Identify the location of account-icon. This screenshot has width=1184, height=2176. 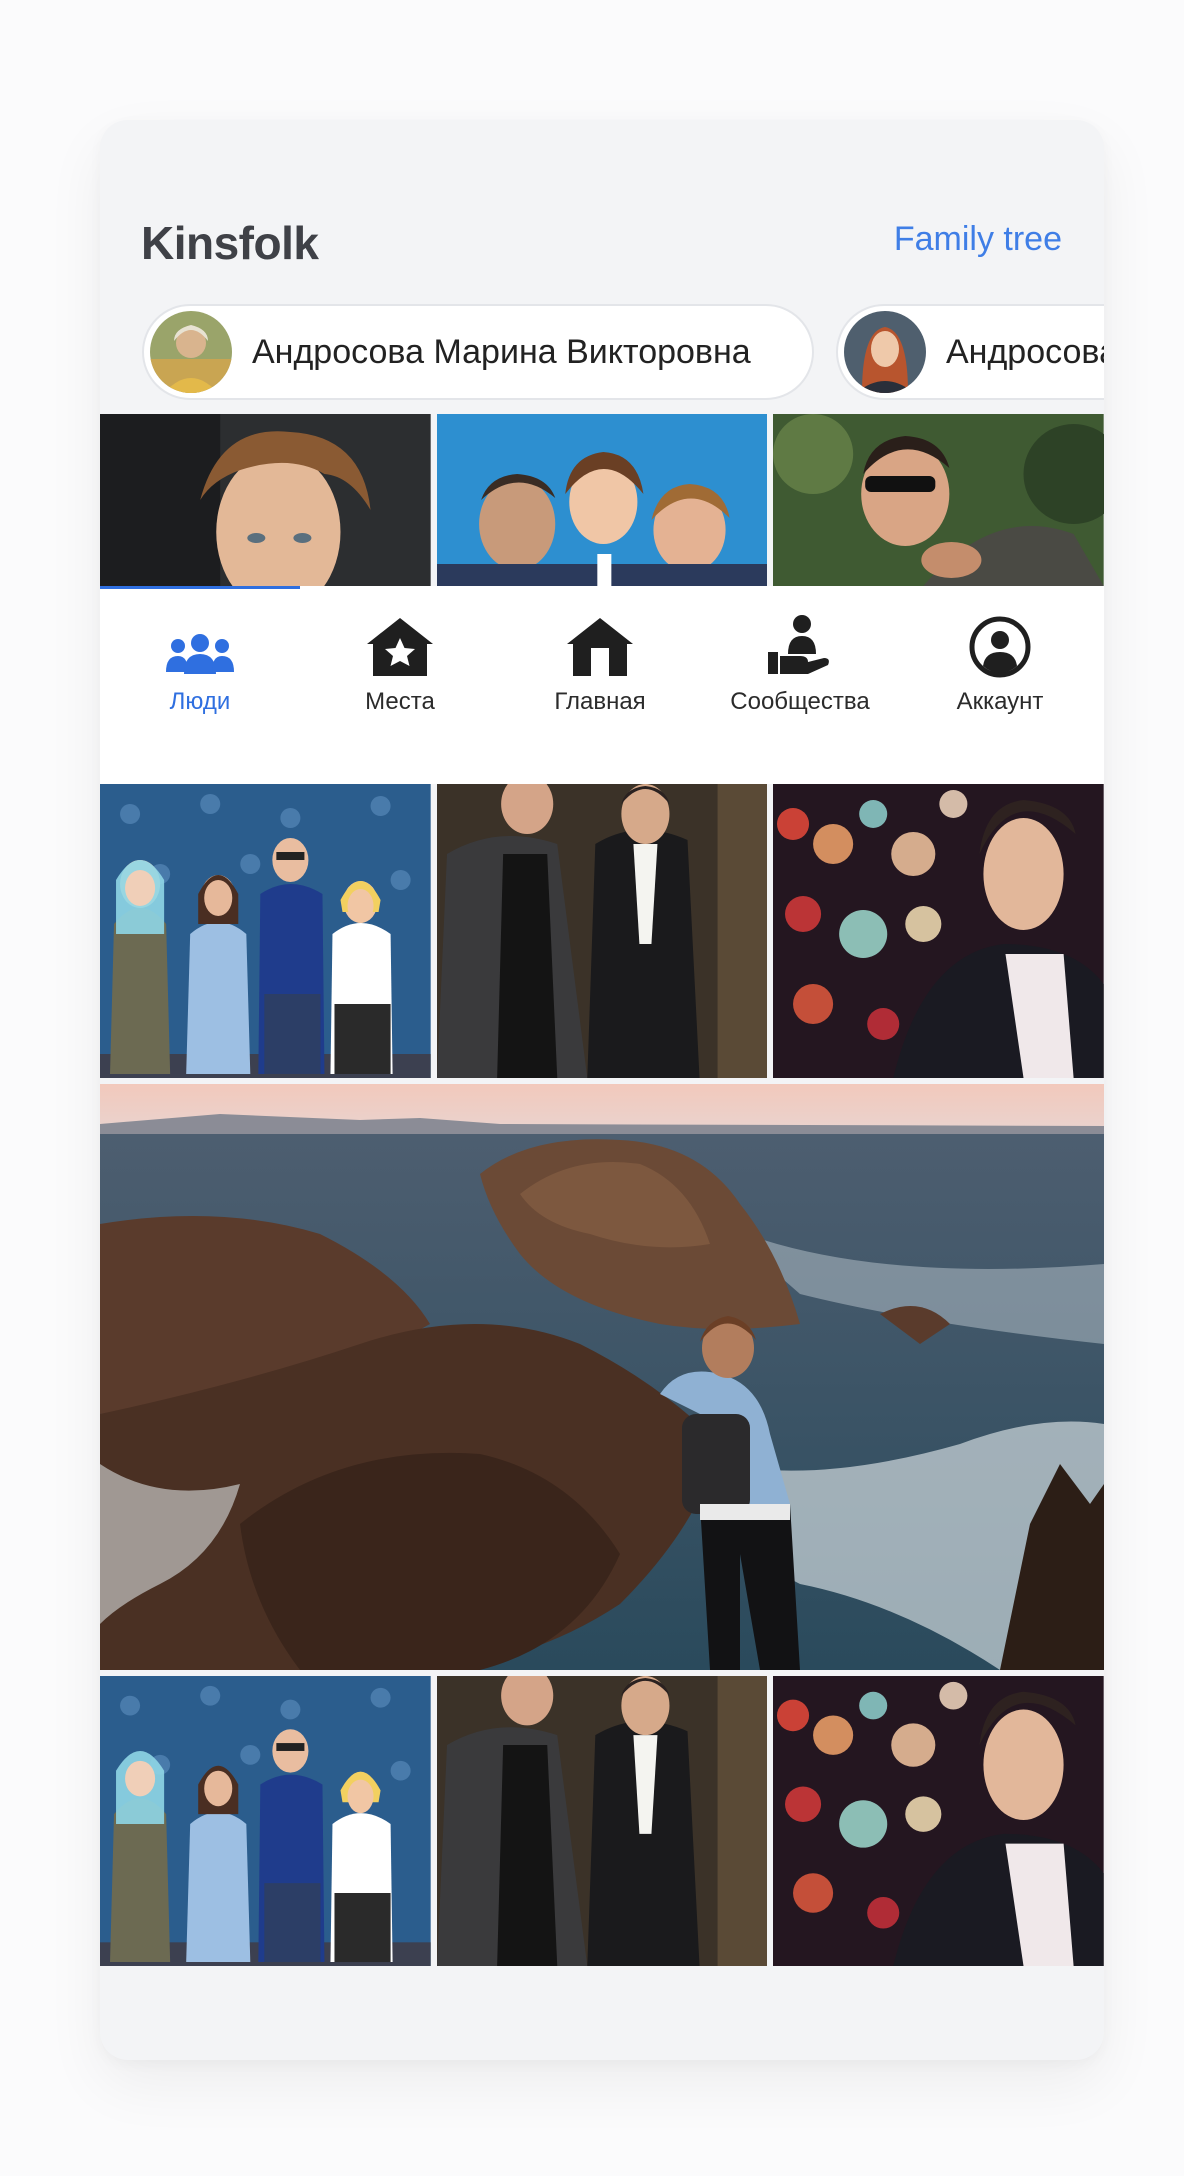
(1000, 645).